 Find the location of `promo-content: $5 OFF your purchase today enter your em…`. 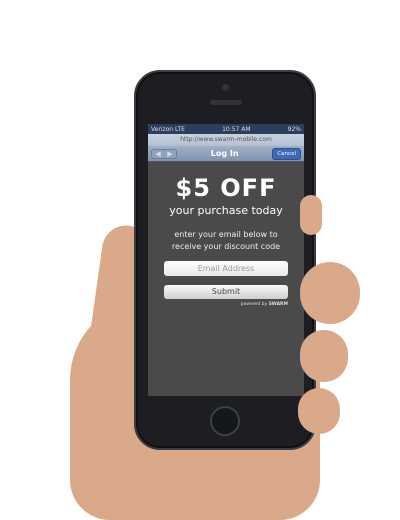

promo-content: $5 OFF your purchase today enter your em… is located at coordinates (226, 234).